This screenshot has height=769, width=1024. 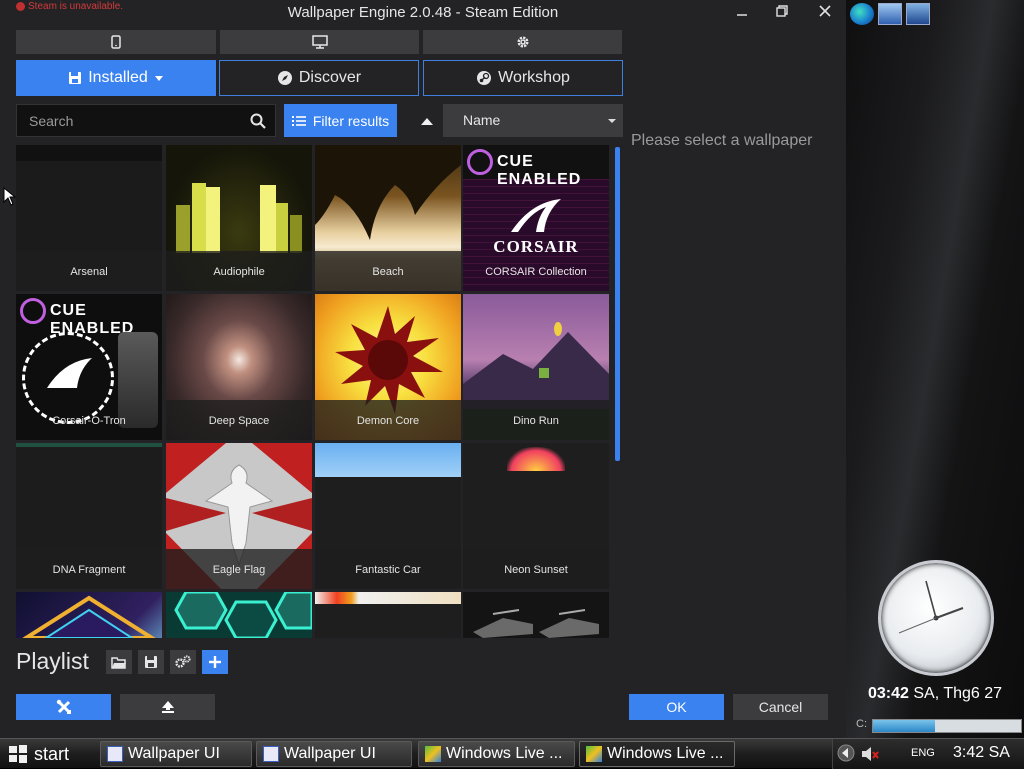 I want to click on gear-icon, so click(x=522, y=42).